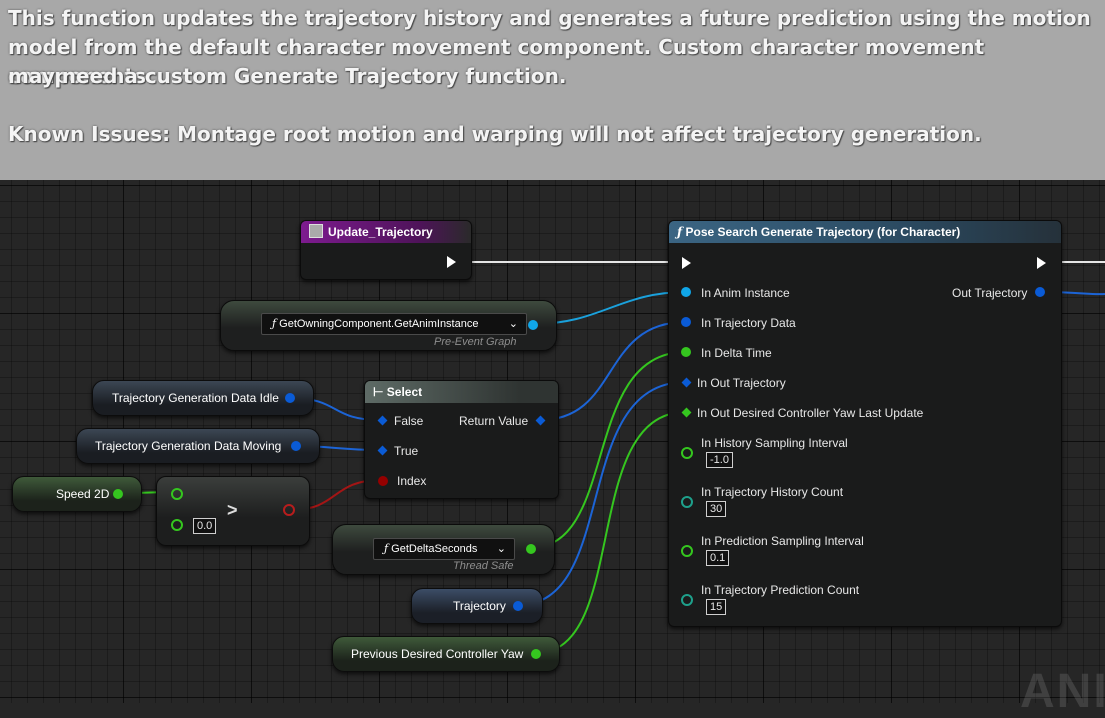 Image resolution: width=1105 pixels, height=718 pixels. I want to click on exec-out-pin, so click(451, 262).